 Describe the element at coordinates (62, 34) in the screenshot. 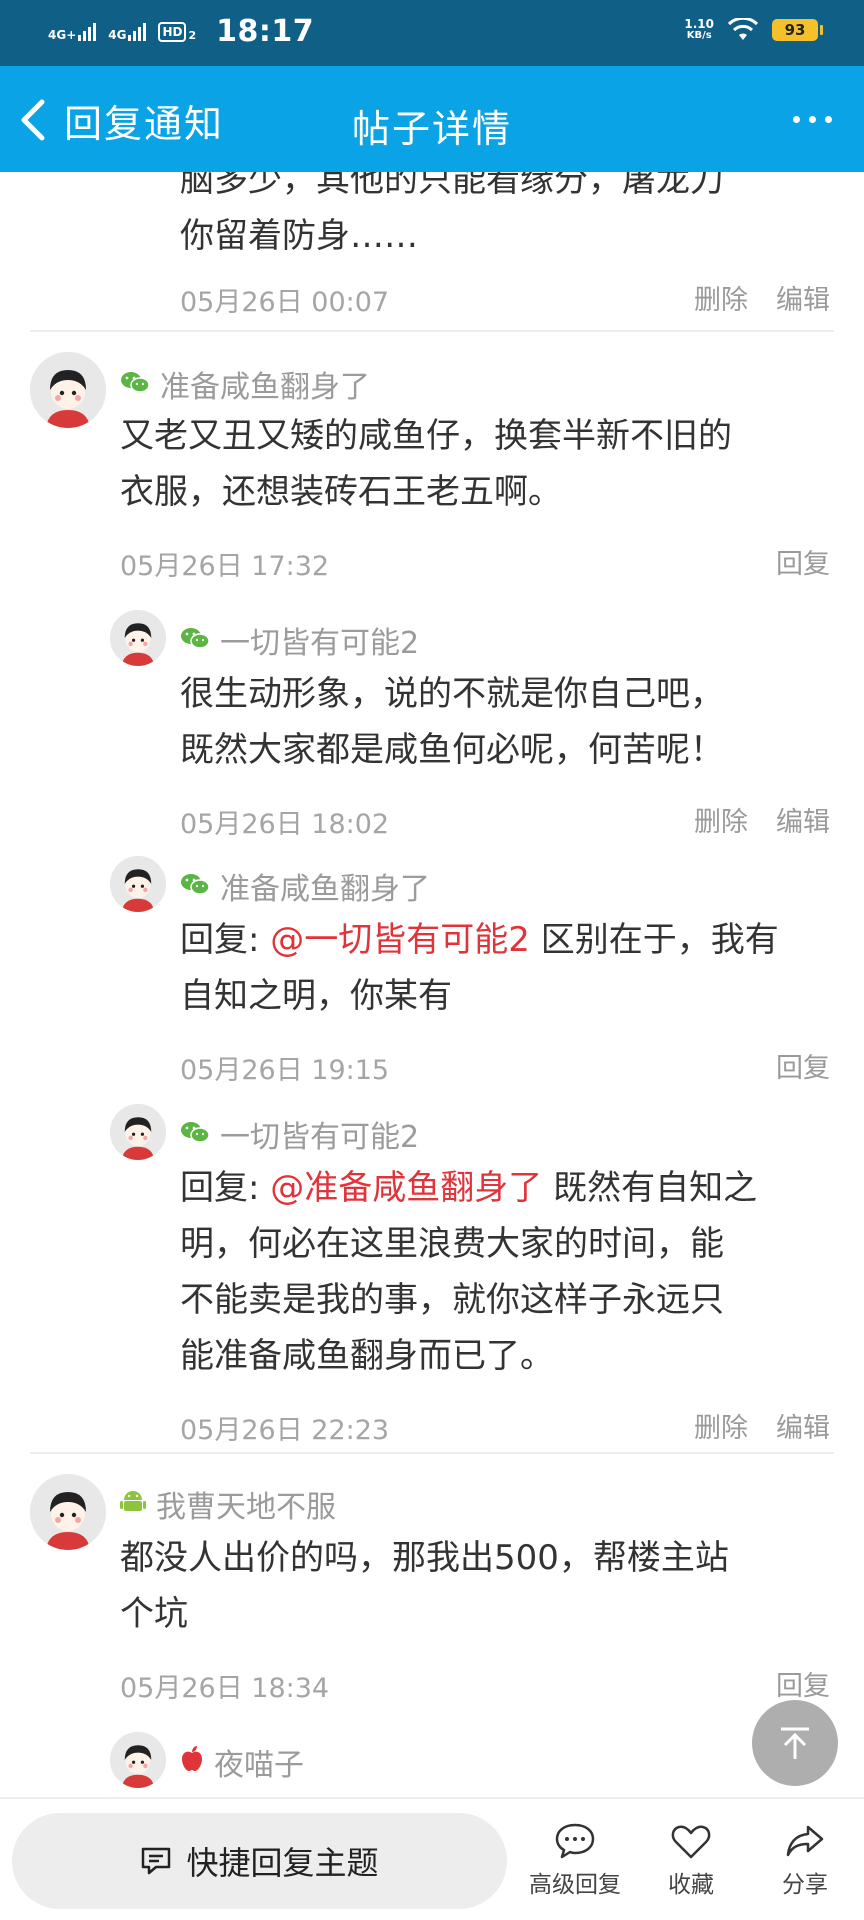

I see `network-type-1: 4G+` at that location.